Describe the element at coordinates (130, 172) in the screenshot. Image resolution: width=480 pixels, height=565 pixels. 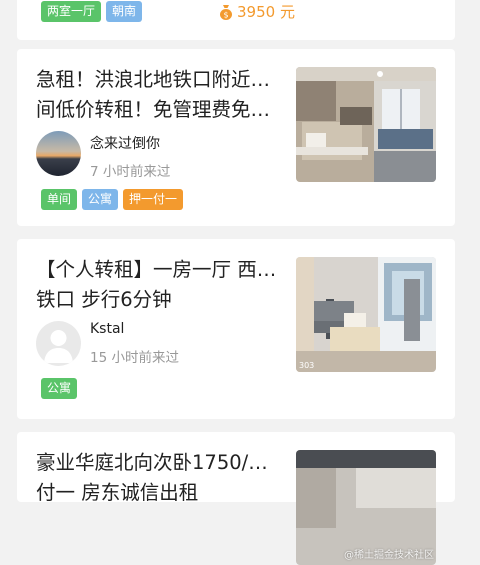
I see `last-visit-time: 7 小时前来过` at that location.